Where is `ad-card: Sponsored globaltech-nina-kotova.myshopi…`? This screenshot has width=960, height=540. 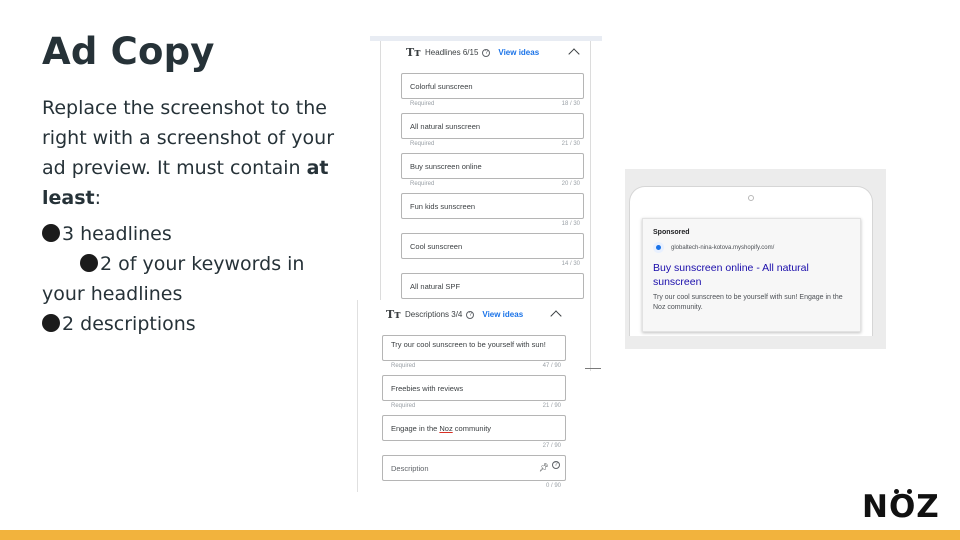 ad-card: Sponsored globaltech-nina-kotova.myshopi… is located at coordinates (751, 275).